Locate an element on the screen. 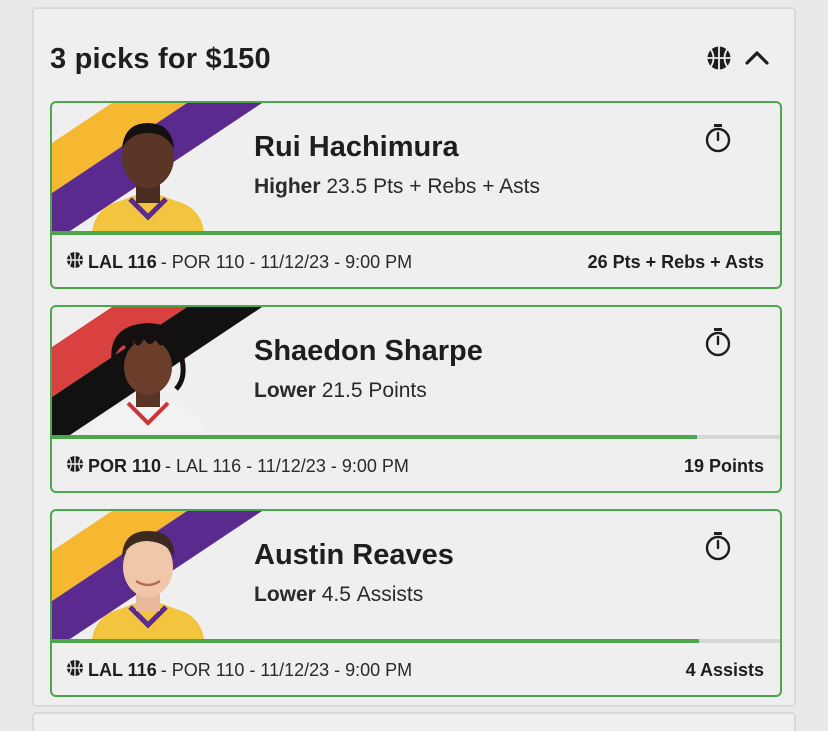  pick-line: Lower 4.5 Assists is located at coordinates (338, 595).